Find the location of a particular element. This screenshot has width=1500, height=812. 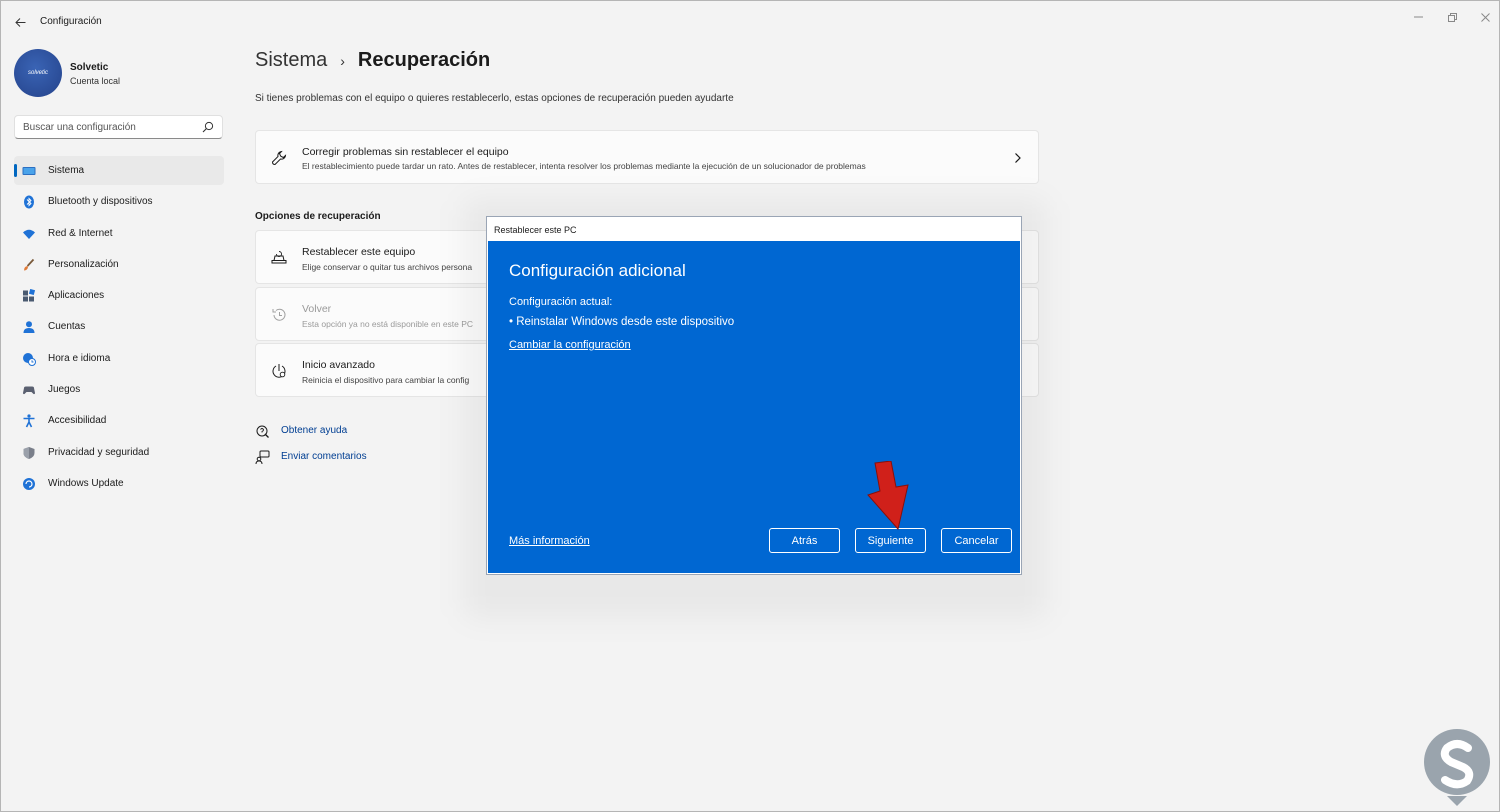

change-settings-link: Cambiar la configuración is located at coordinates (570, 345).